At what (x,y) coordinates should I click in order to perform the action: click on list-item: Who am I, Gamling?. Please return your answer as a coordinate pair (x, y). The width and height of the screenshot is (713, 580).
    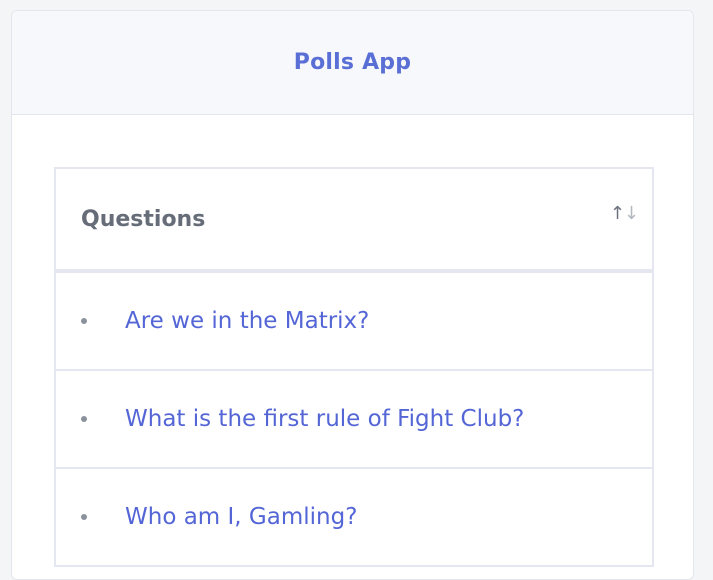
    Looking at the image, I should click on (354, 518).